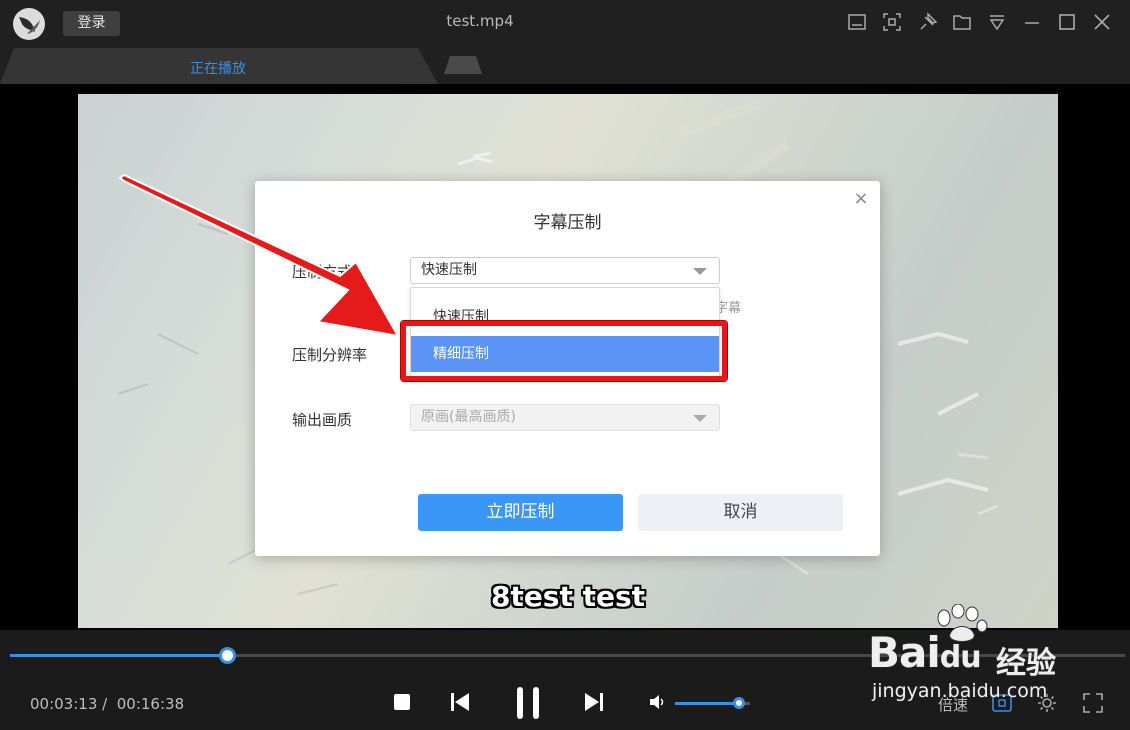 The image size is (1130, 730). Describe the element at coordinates (568, 596) in the screenshot. I see `video-subtitle: 8test test` at that location.